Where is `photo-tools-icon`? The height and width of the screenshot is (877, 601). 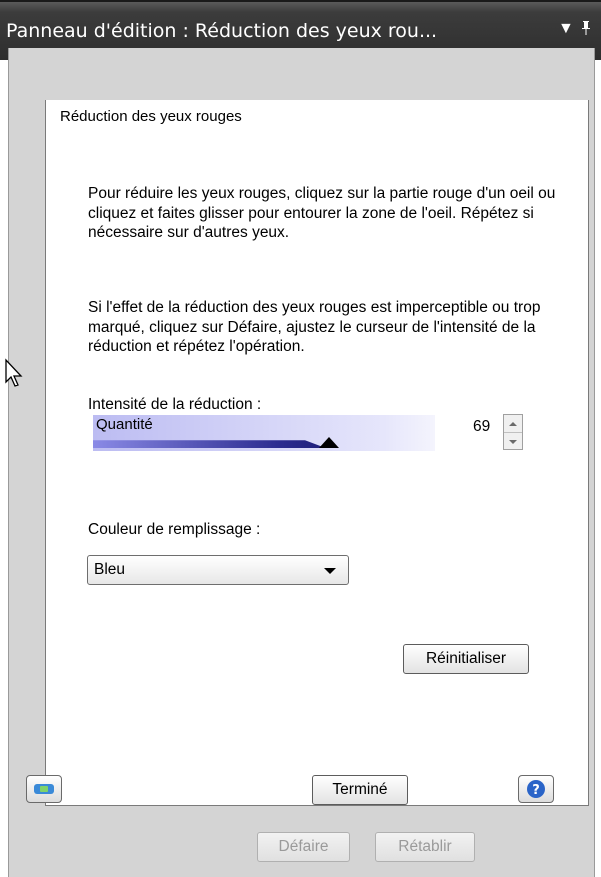 photo-tools-icon is located at coordinates (44, 789).